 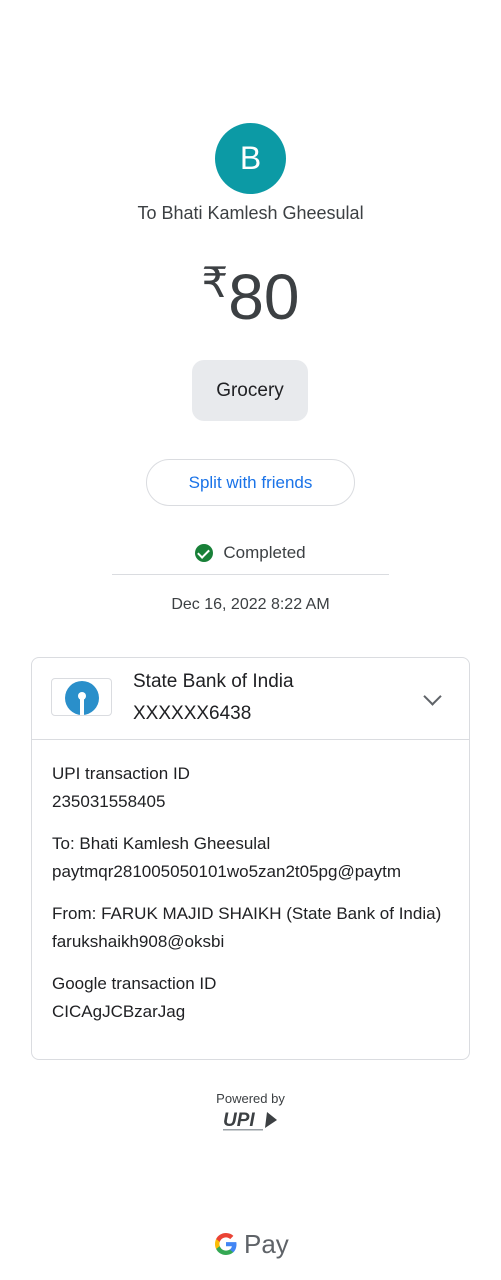 I want to click on google-pay-logo: Pay, so click(x=251, y=1244).